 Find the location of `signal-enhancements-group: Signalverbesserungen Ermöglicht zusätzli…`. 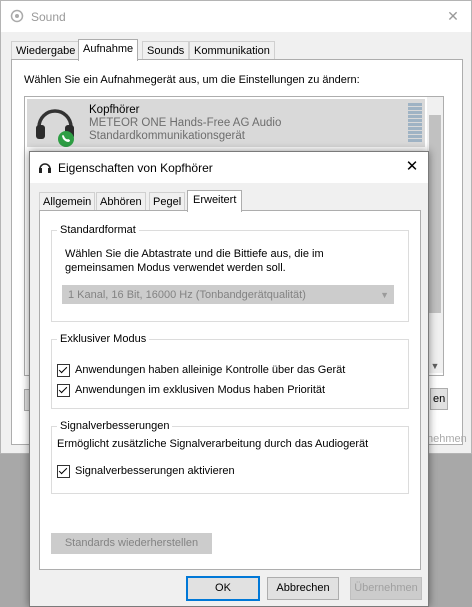

signal-enhancements-group: Signalverbesserungen Ermöglicht zusätzli… is located at coordinates (230, 457).